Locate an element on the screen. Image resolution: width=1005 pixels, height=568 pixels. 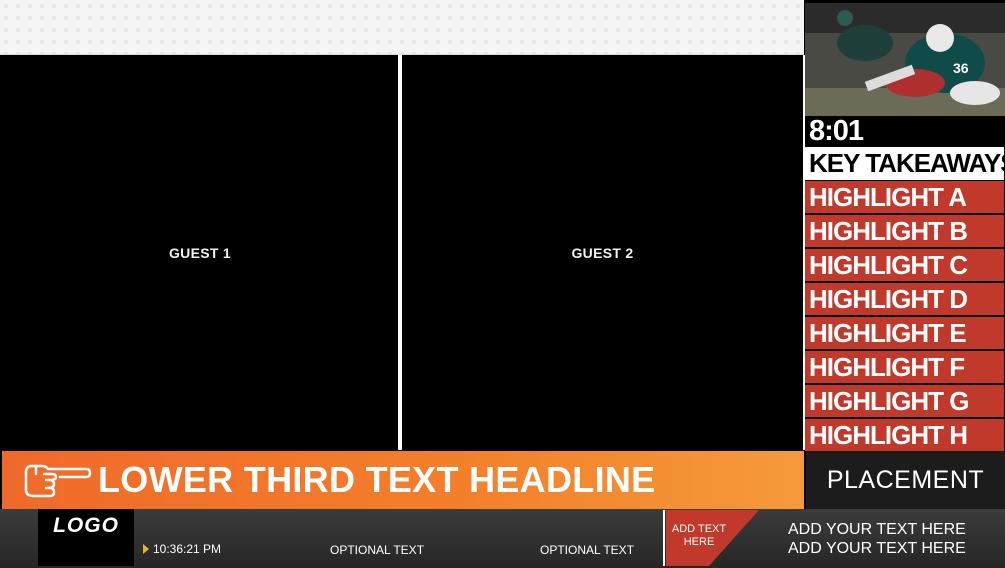
highlight-item: HIGHLIGHT B is located at coordinates (904, 231).